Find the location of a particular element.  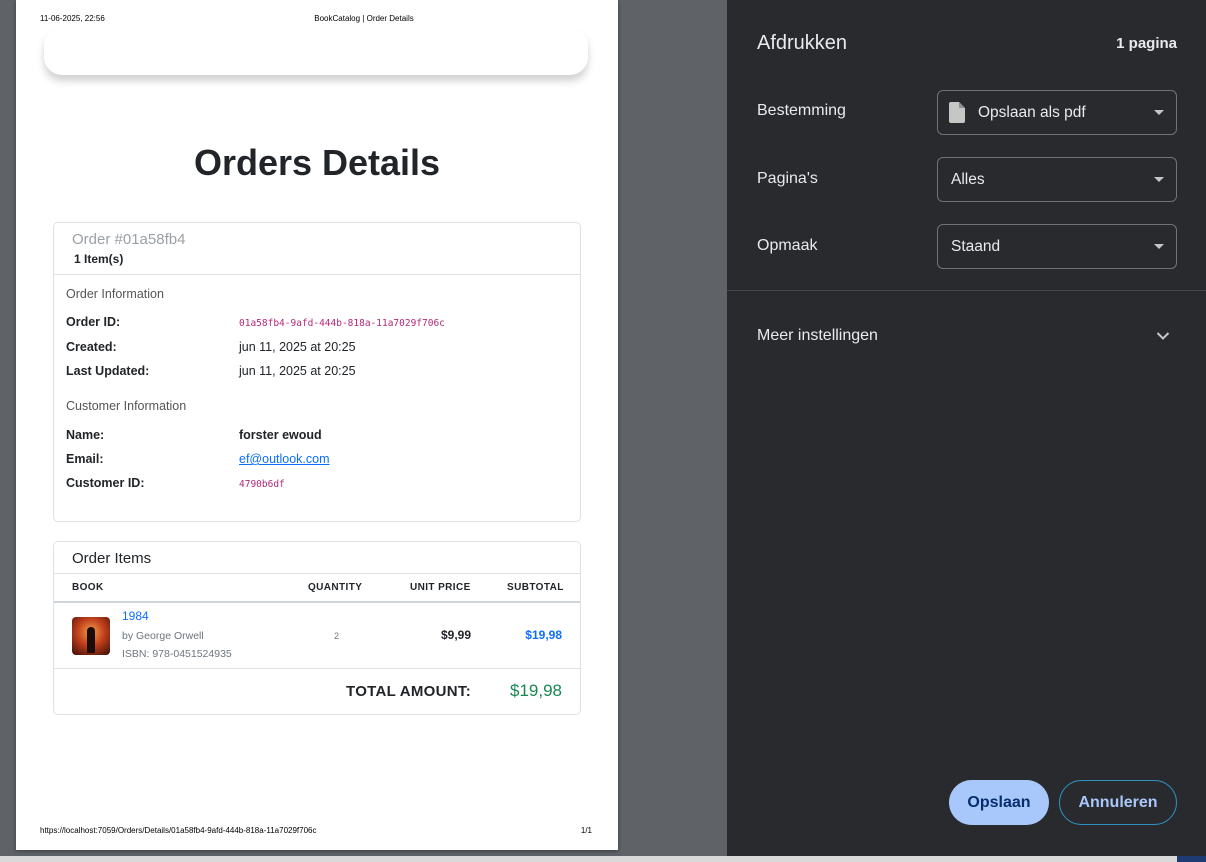

page-title: Orders Details is located at coordinates (317, 162).